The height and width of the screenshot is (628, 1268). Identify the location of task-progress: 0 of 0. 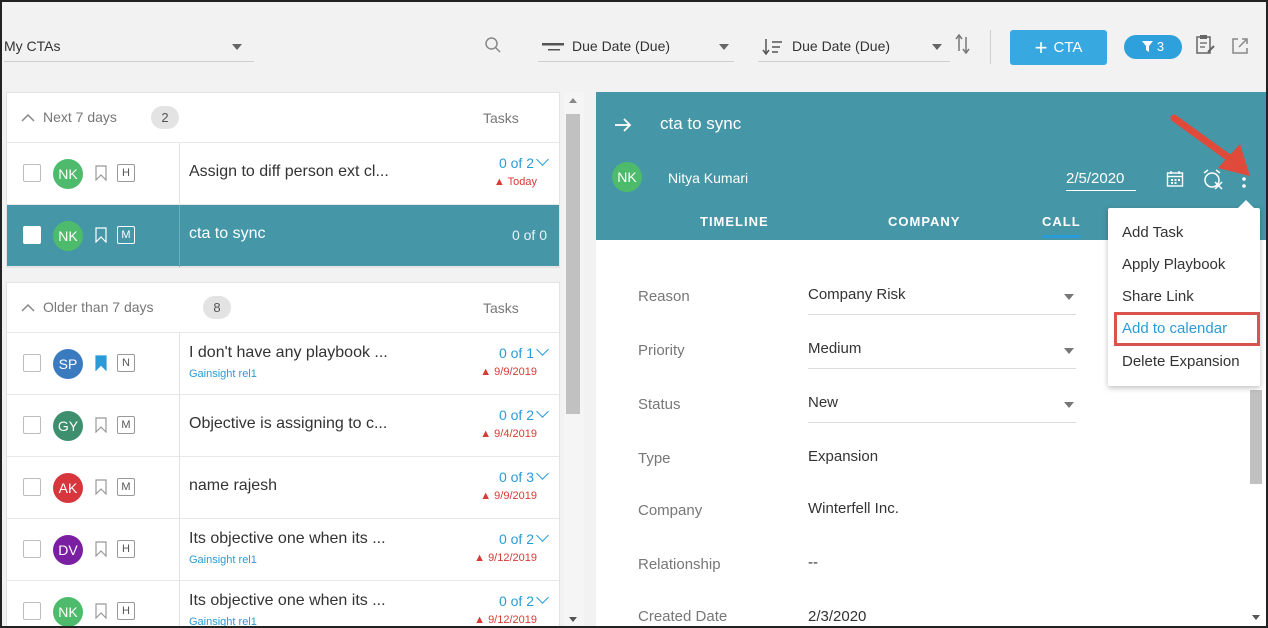
(497, 235).